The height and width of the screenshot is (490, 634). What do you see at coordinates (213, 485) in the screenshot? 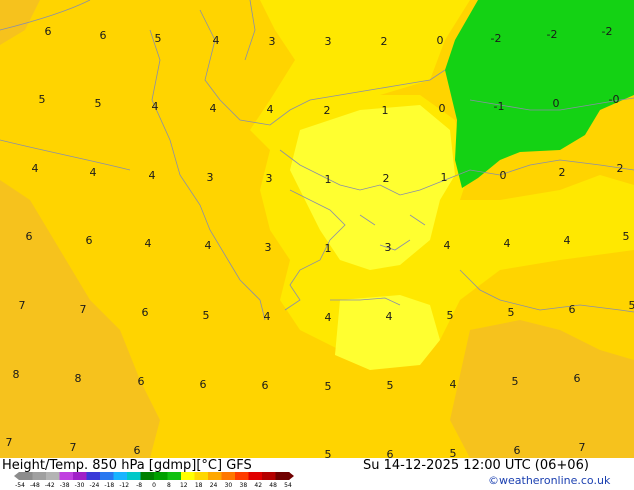
I see `colorbar-tick-label: 24` at bounding box center [213, 485].